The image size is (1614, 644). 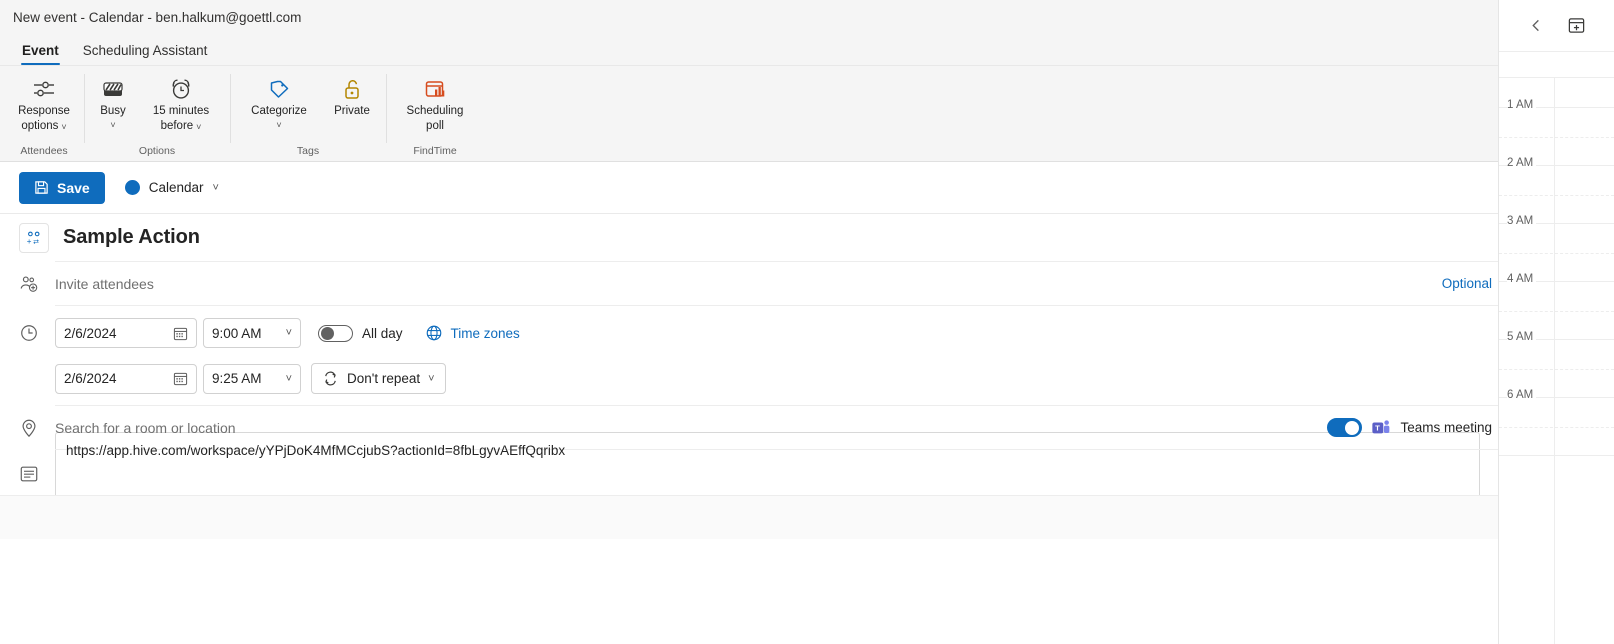 What do you see at coordinates (1556, 422) in the screenshot?
I see `calendar-hour-row: 6 AM` at bounding box center [1556, 422].